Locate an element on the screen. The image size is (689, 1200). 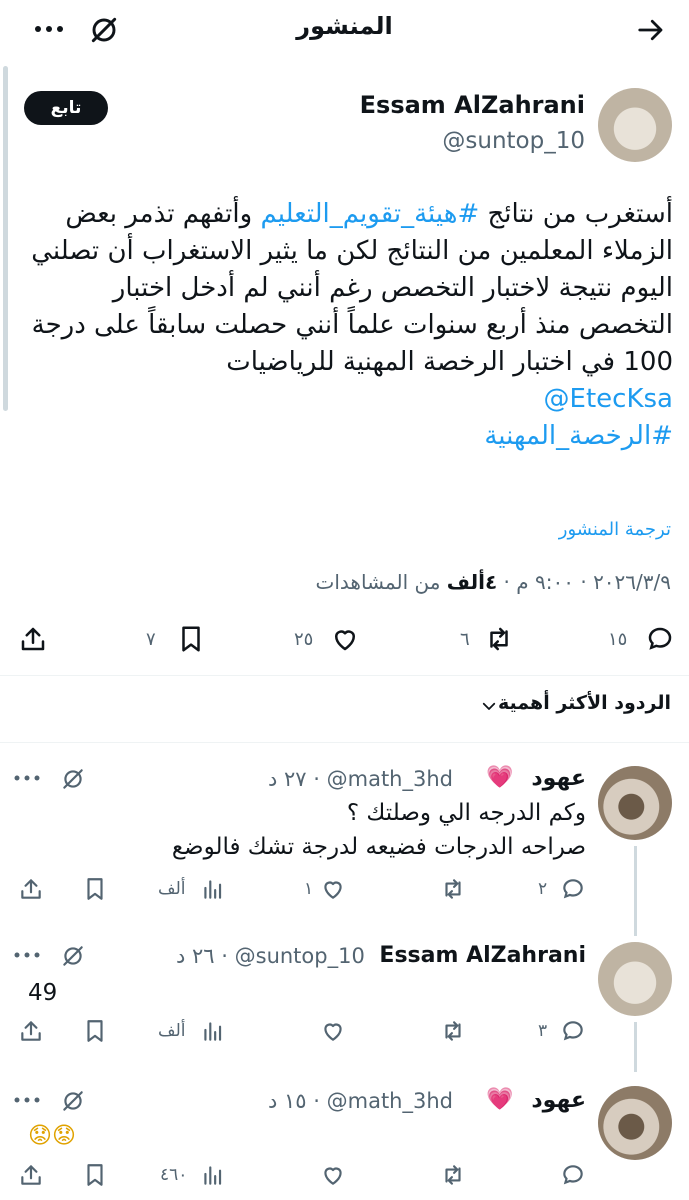
sort-label: الردود الأكثر أهمية is located at coordinates (584, 703).